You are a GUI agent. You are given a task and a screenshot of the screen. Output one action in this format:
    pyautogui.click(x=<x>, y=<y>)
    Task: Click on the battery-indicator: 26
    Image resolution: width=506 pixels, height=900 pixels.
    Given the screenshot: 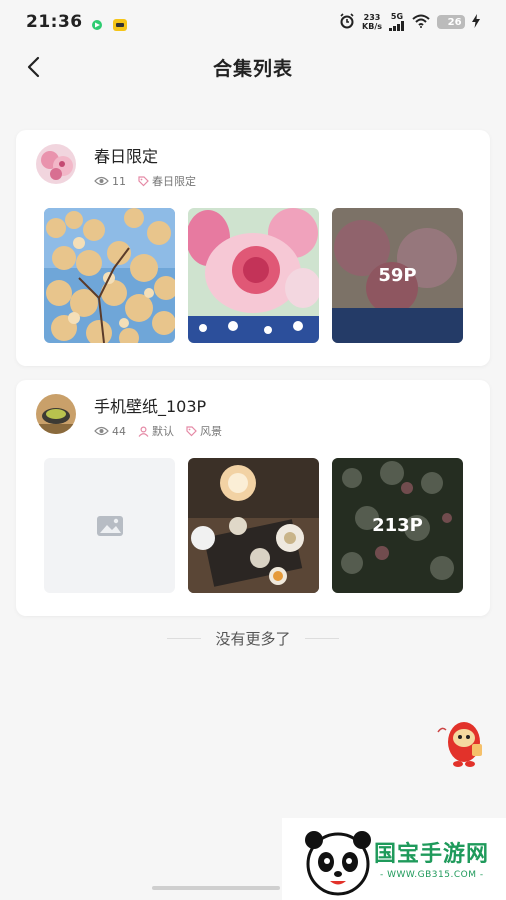 What is the action you would take?
    pyautogui.click(x=451, y=22)
    